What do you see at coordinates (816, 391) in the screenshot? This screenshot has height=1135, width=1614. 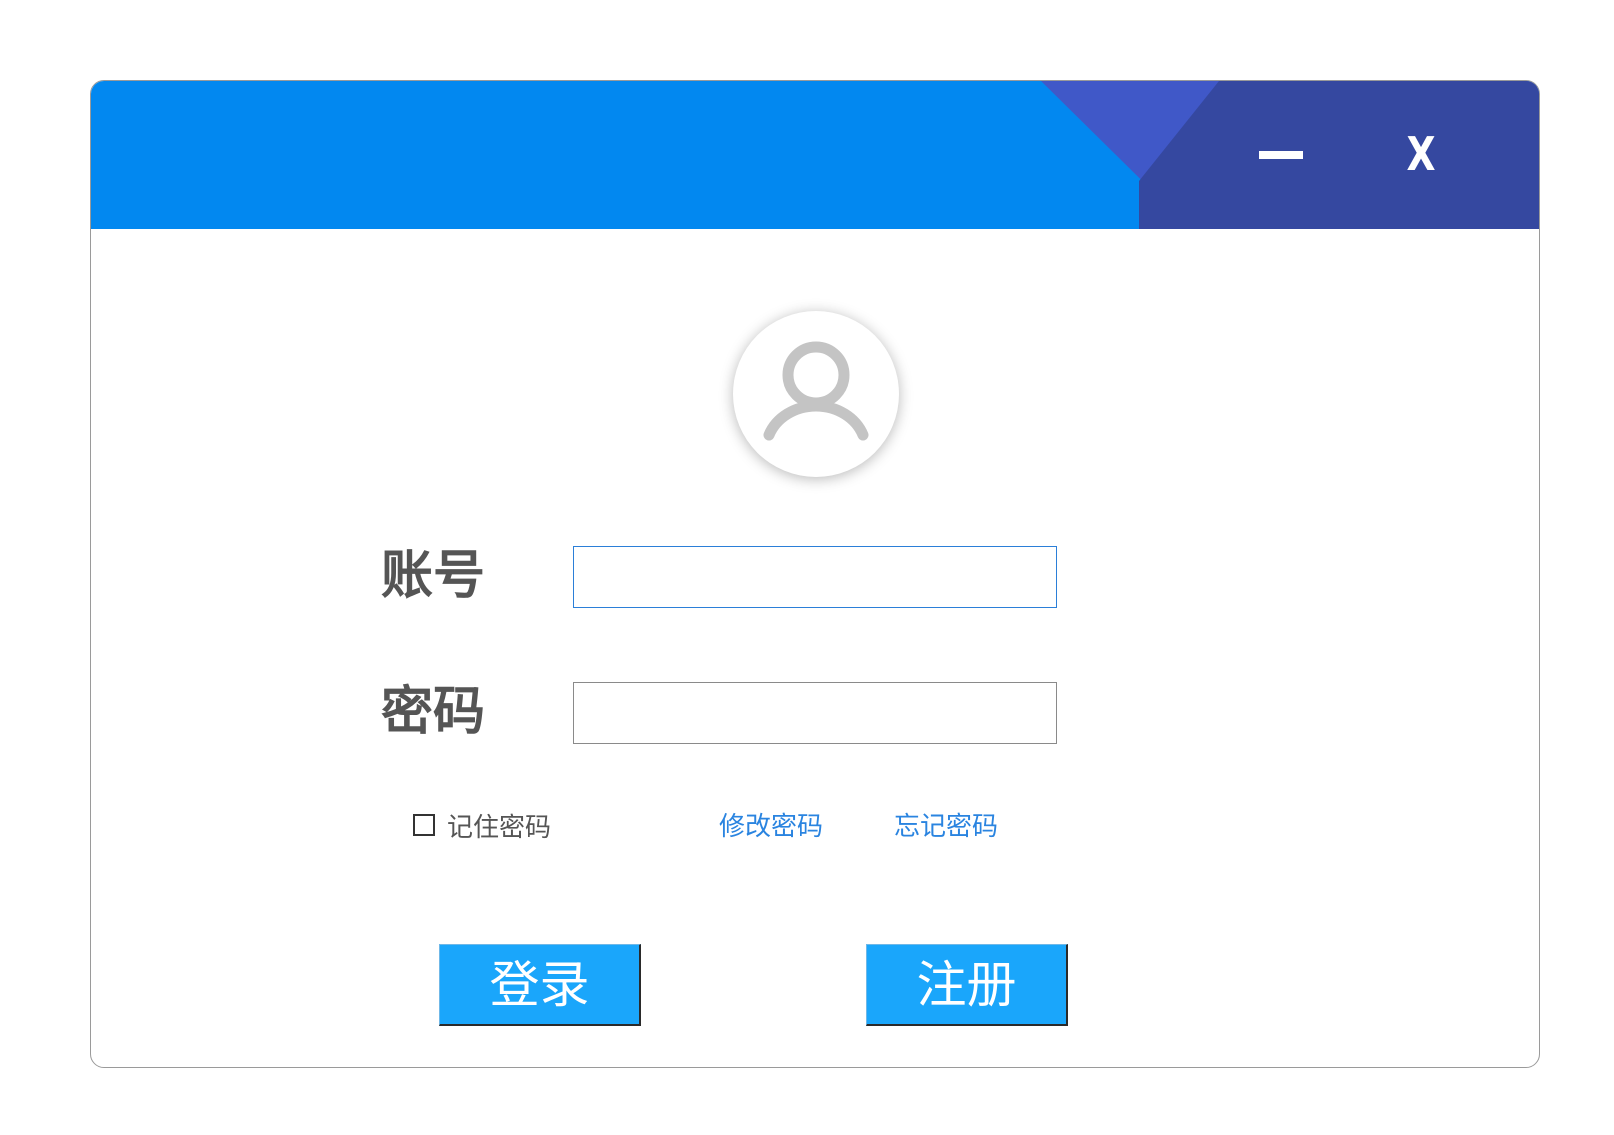 I see `user-icon` at bounding box center [816, 391].